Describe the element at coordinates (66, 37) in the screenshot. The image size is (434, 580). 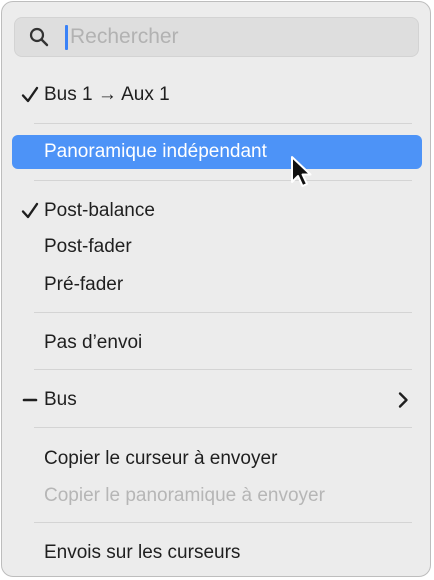
I see `text-caret` at that location.